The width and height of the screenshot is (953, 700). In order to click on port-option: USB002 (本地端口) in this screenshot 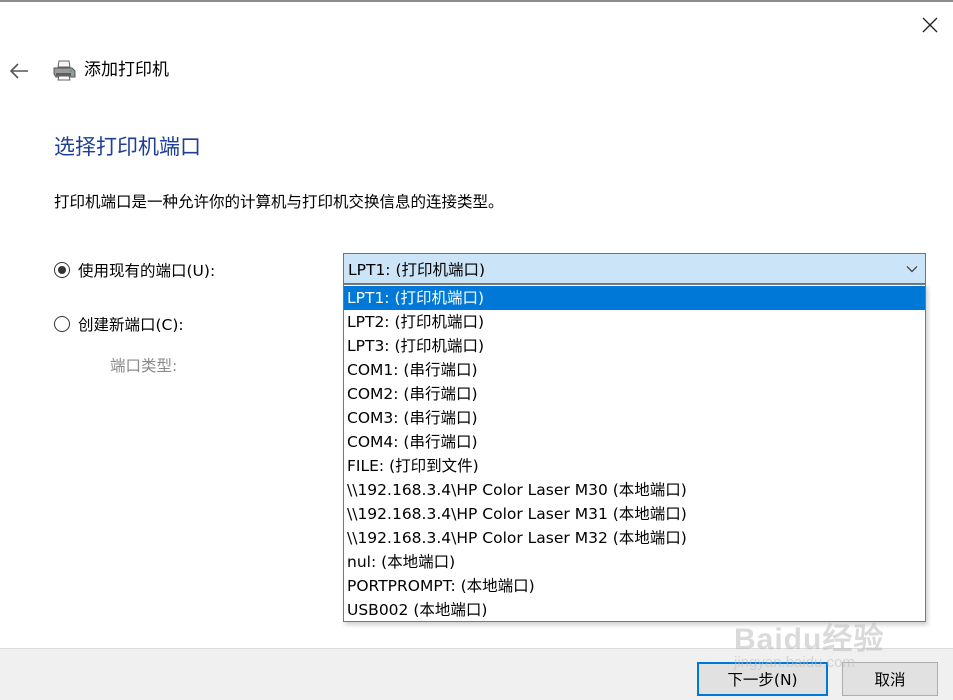, I will do `click(634, 610)`.